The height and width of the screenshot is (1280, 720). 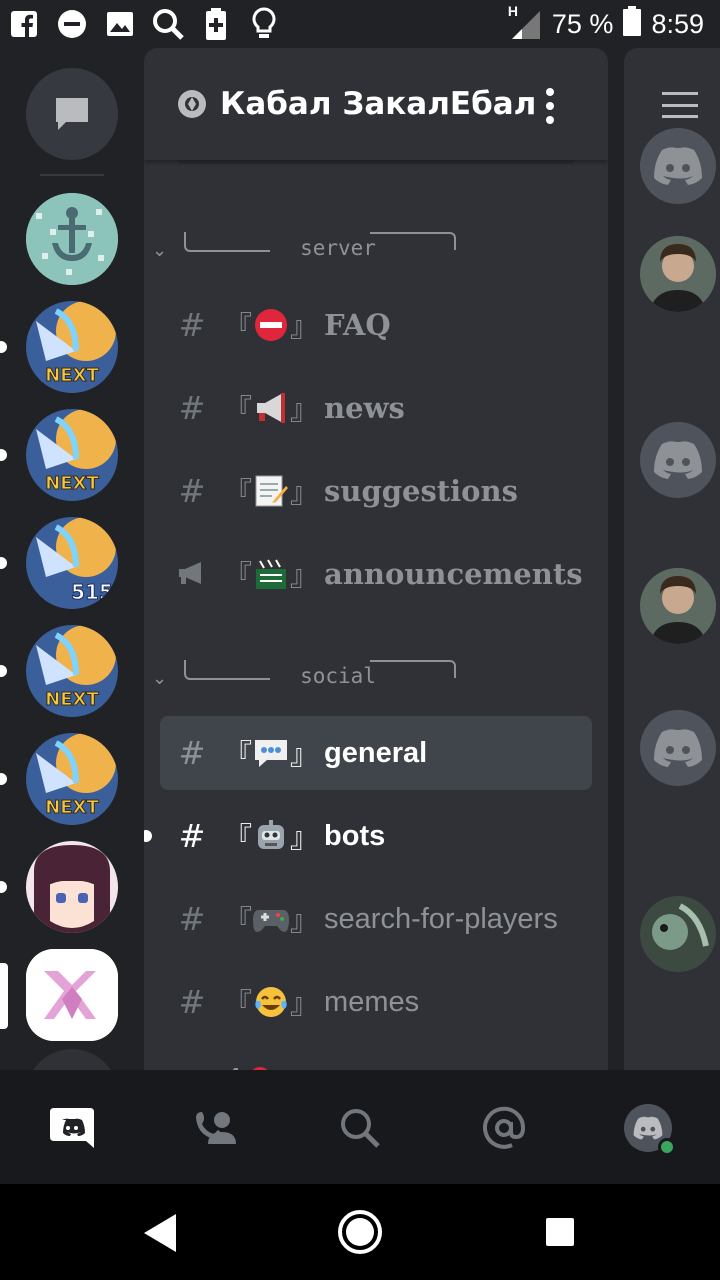 What do you see at coordinates (264, 24) in the screenshot?
I see `lightbulb-icon` at bounding box center [264, 24].